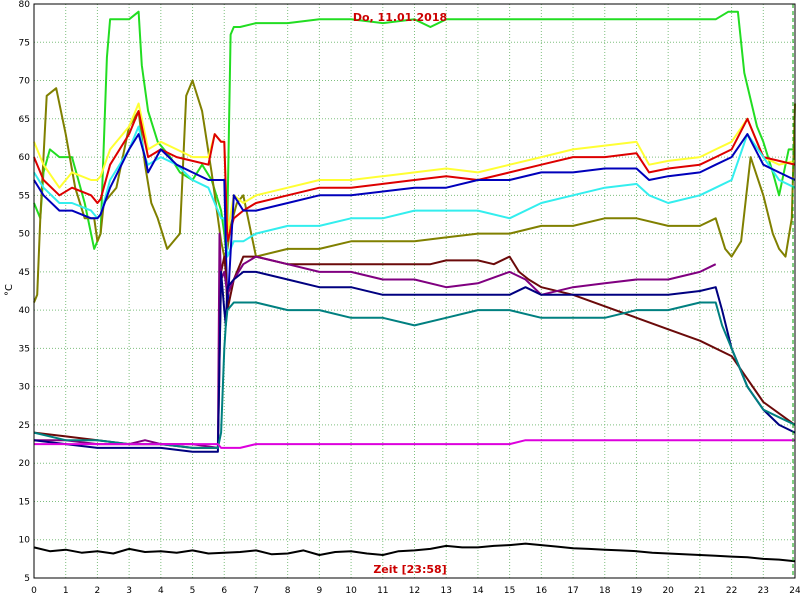  What do you see at coordinates (509, 591) in the screenshot?
I see `x-tick-label-15: 15` at bounding box center [509, 591].